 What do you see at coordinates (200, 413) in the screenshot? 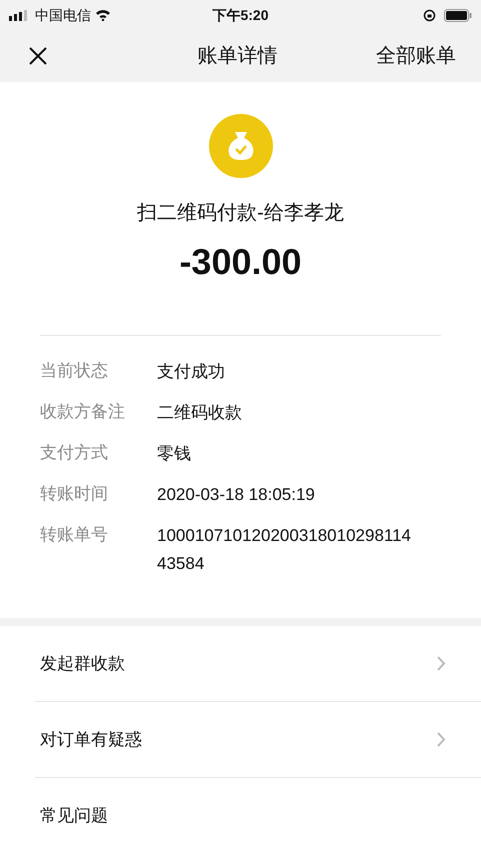
I see `detail-value: 二维码收款` at bounding box center [200, 413].